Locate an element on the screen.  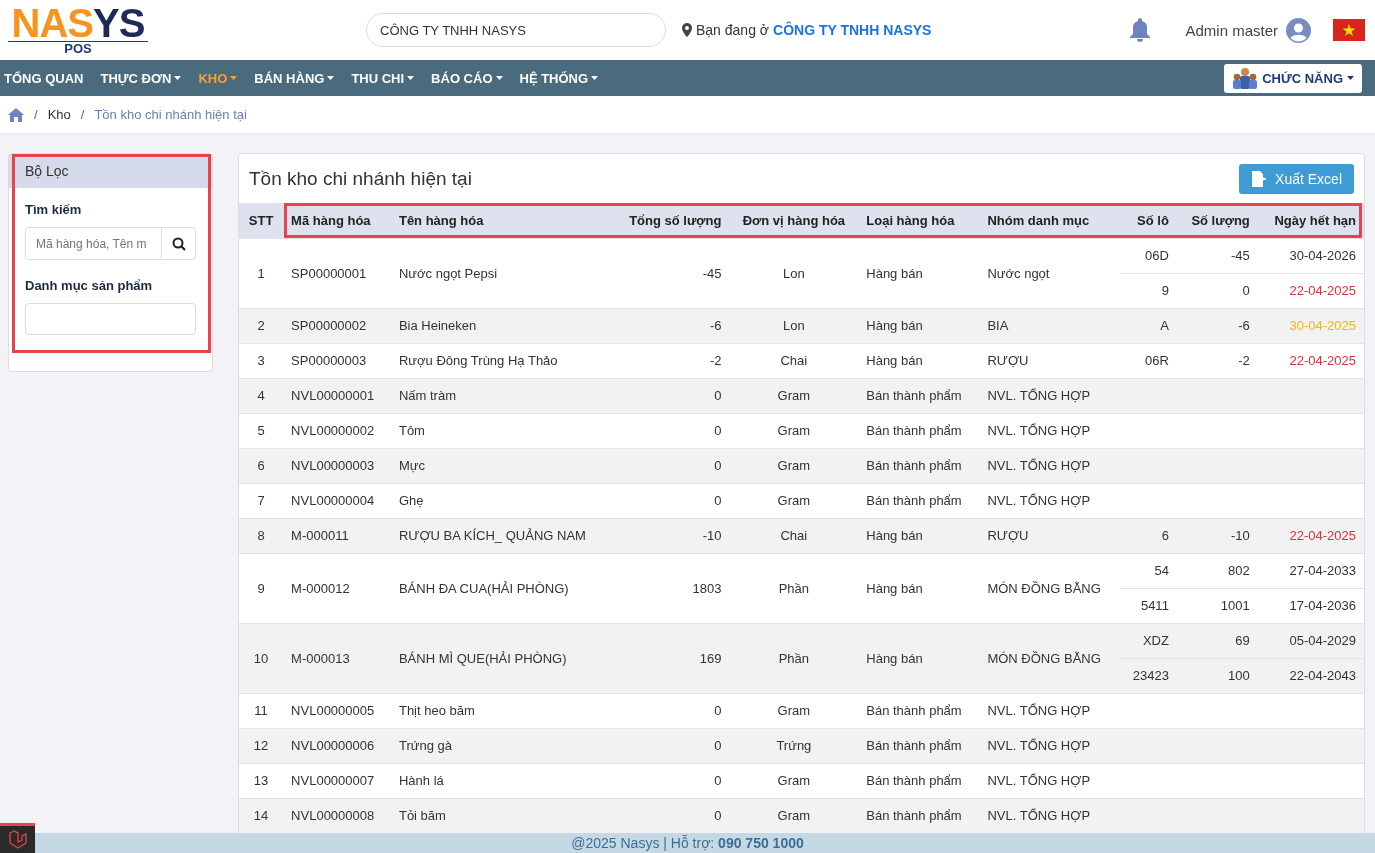
table-cell: BIA is located at coordinates (1050, 325).